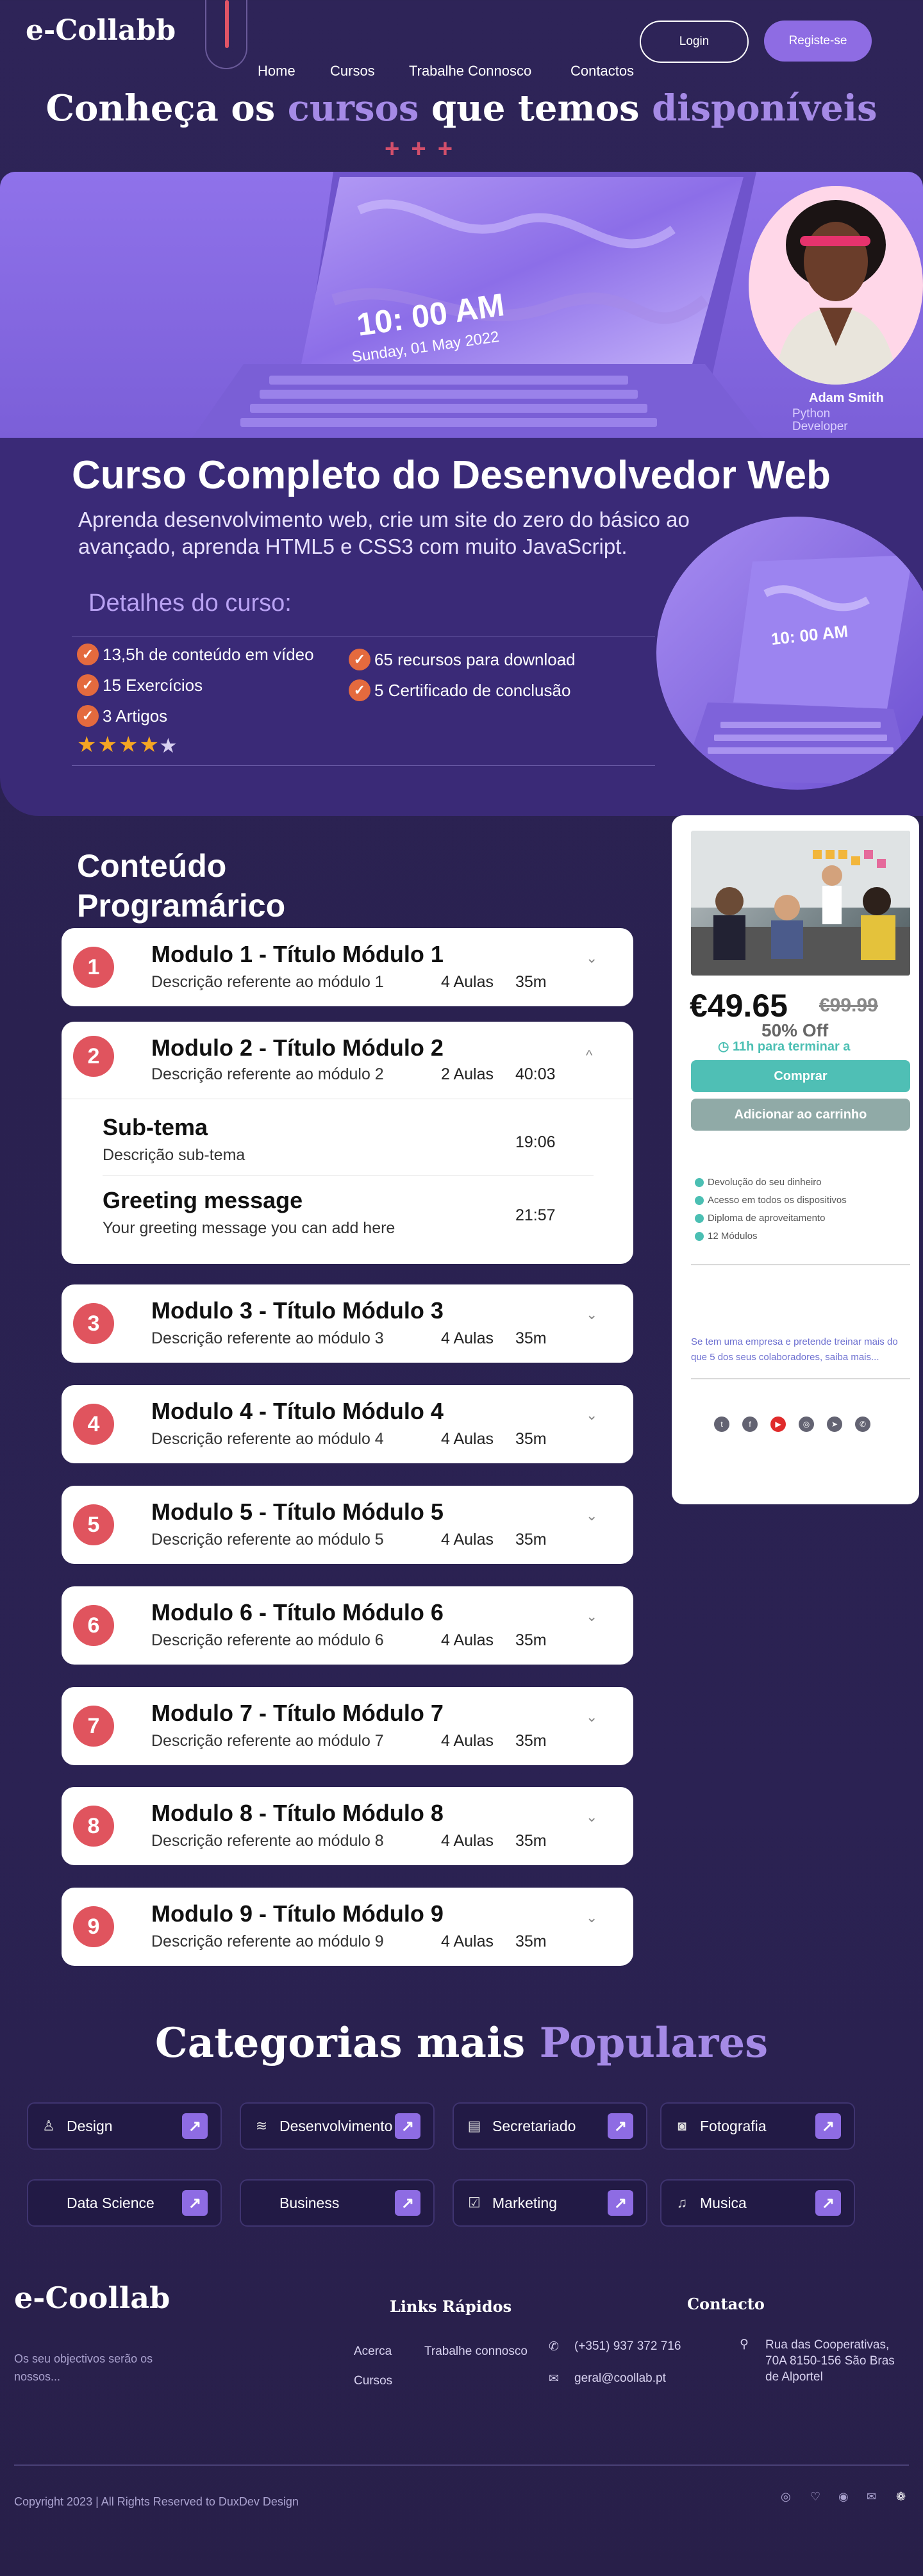  What do you see at coordinates (801, 1115) in the screenshot?
I see `add-to-cart-button: Adicionar ao carrinho` at bounding box center [801, 1115].